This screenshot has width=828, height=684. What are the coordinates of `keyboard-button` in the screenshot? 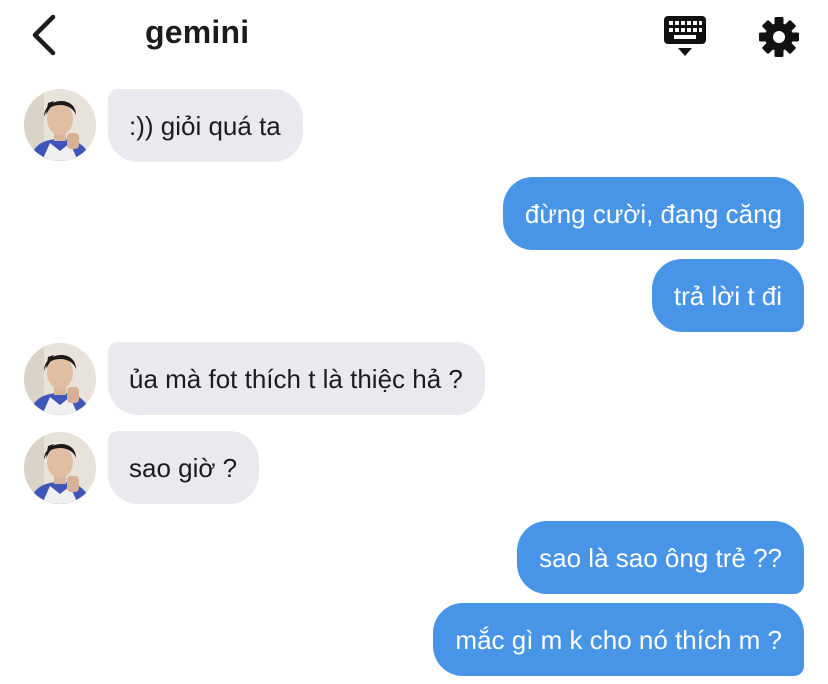 It's located at (685, 36).